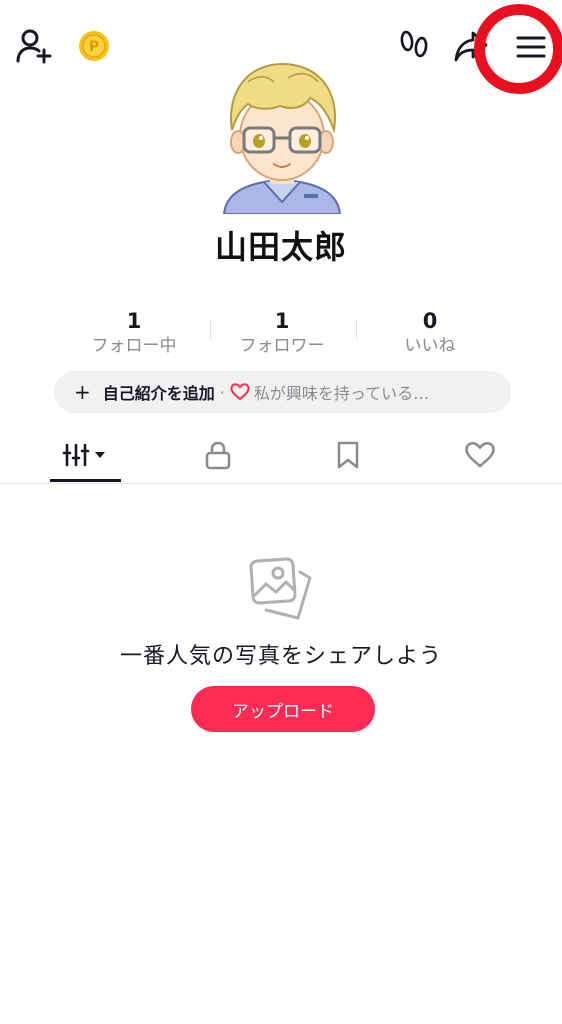 Image resolution: width=562 pixels, height=1024 pixels. What do you see at coordinates (280, 588) in the screenshot?
I see `photos-icon` at bounding box center [280, 588].